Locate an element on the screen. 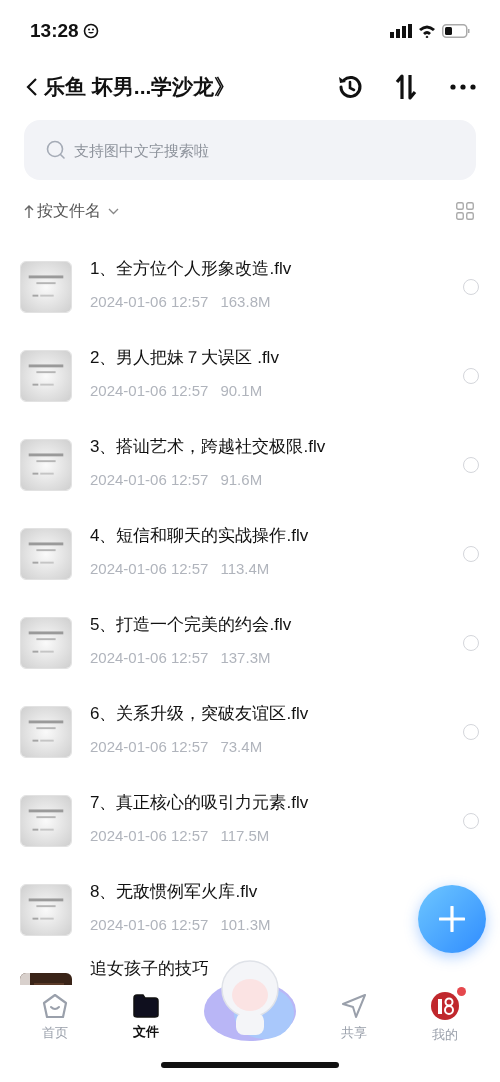 The height and width of the screenshot is (1082, 500). sort-button: 按文件名 is located at coordinates (71, 211).